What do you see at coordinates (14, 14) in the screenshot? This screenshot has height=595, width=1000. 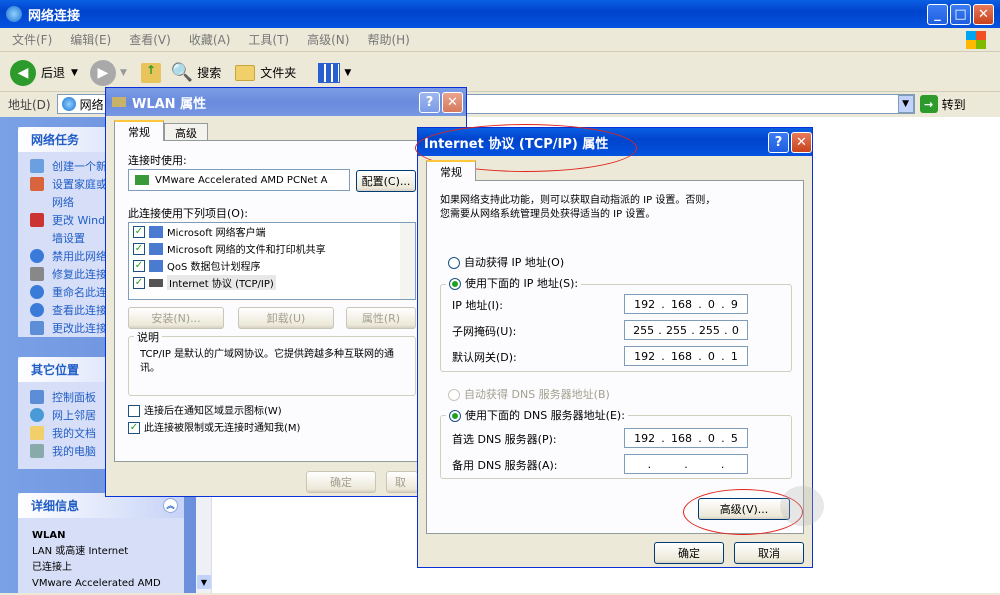 I see `network-icon` at bounding box center [14, 14].